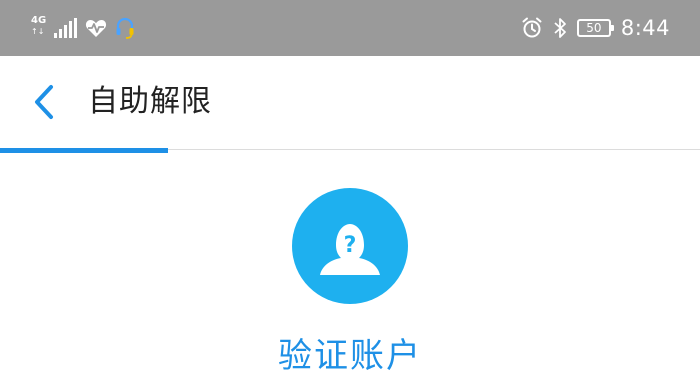 The image size is (700, 376). I want to click on heart-rate-icon, so click(96, 28).